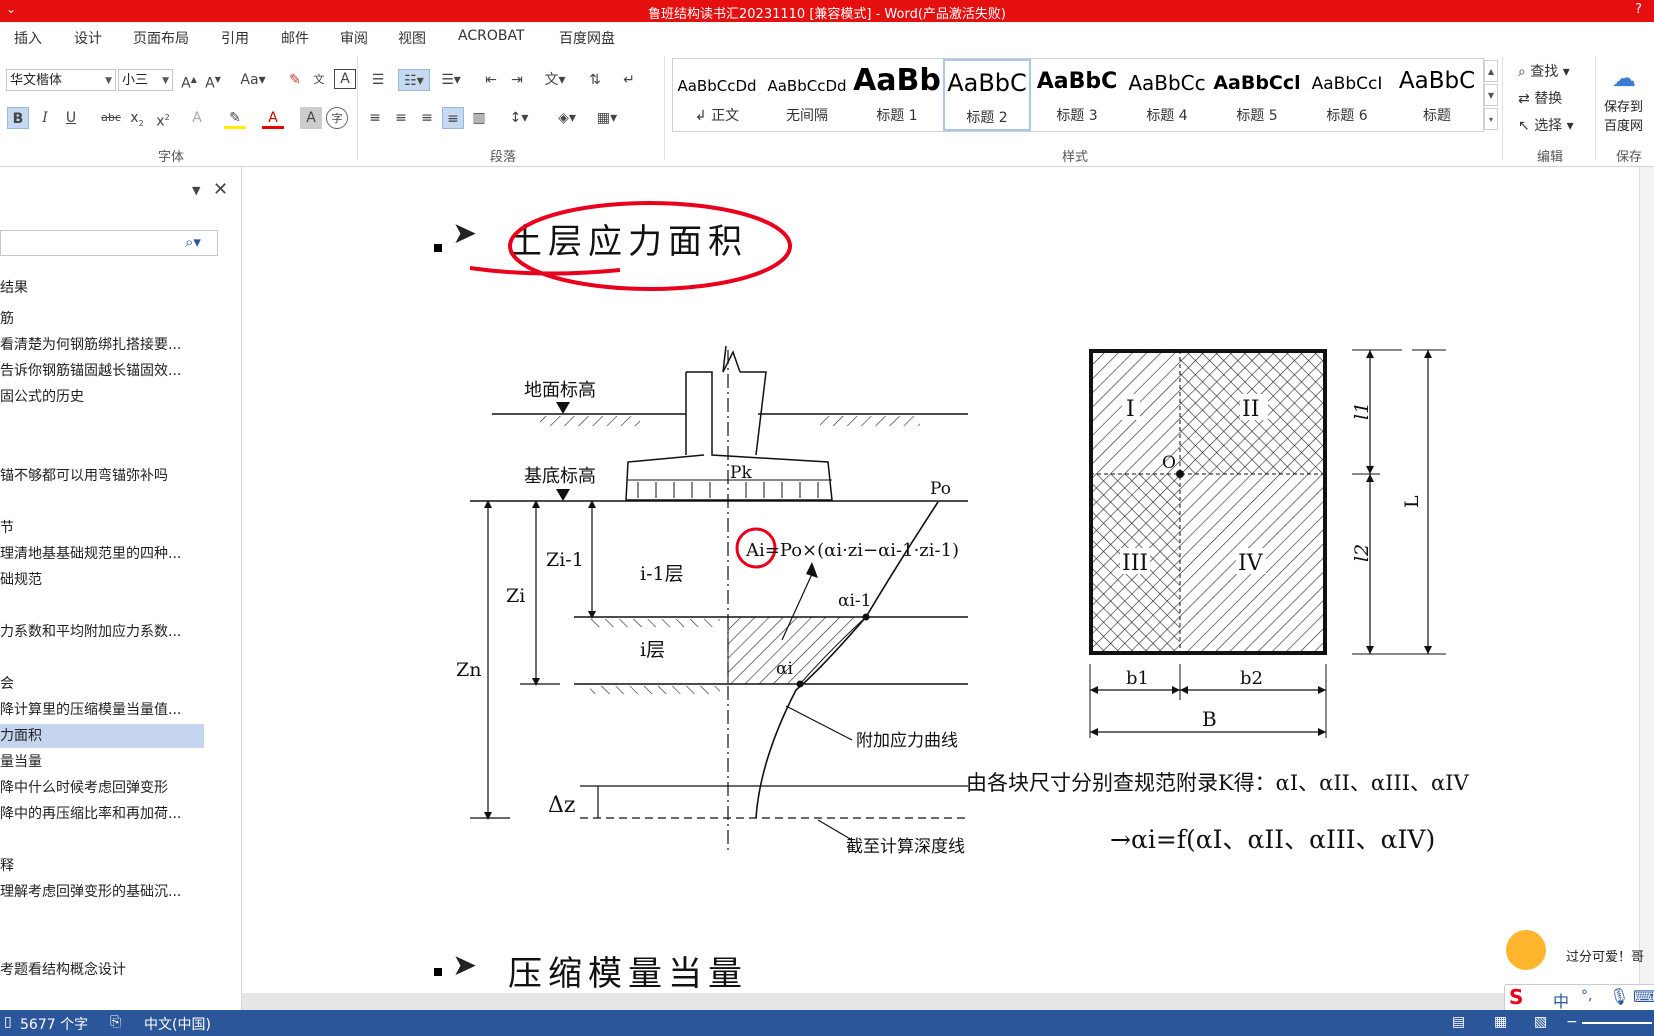 The height and width of the screenshot is (1036, 1654). I want to click on ground-level-marker, so click(563, 408).